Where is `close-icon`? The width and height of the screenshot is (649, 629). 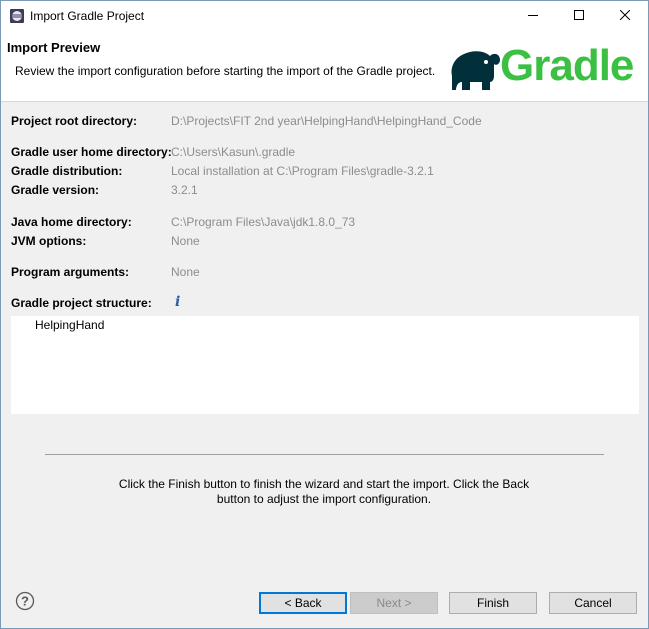 close-icon is located at coordinates (625, 16).